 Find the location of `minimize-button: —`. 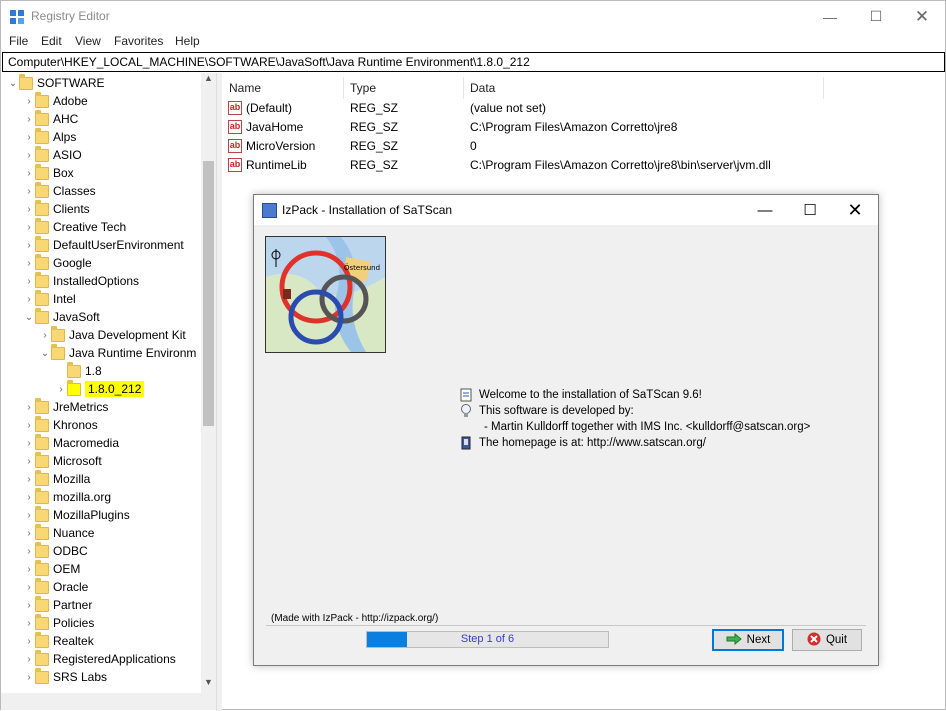

minimize-button: — is located at coordinates (830, 16).